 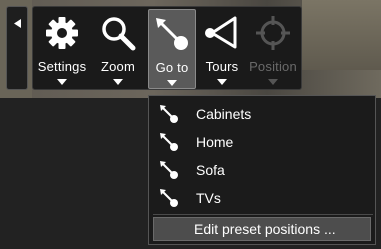 I want to click on collapse-toolbar-button, so click(x=17, y=48).